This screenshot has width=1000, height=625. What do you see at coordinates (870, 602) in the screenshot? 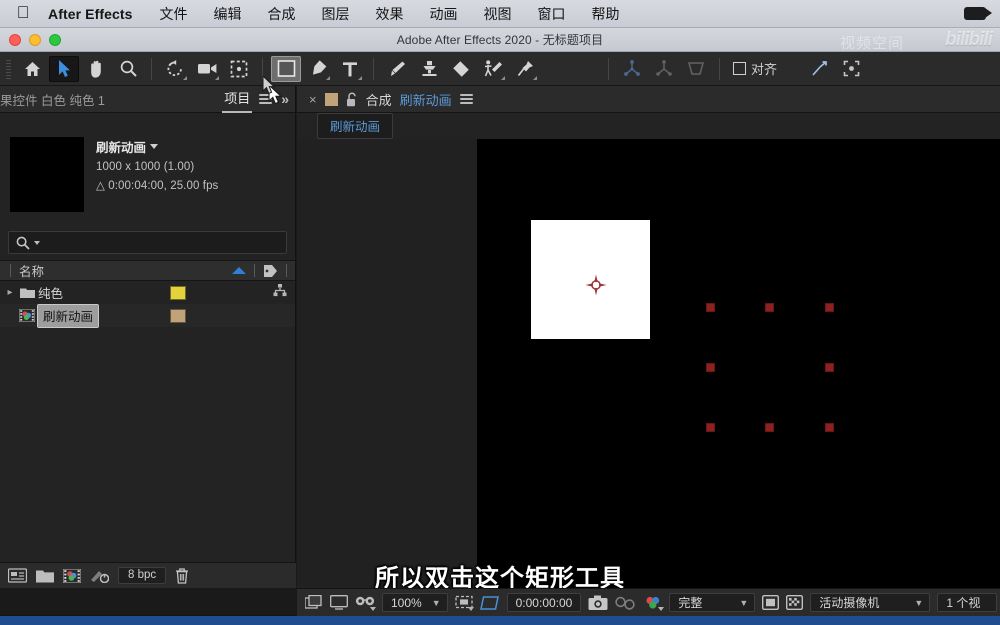
I see `camera-view-select: 活动摄像机 ▼` at bounding box center [870, 602].